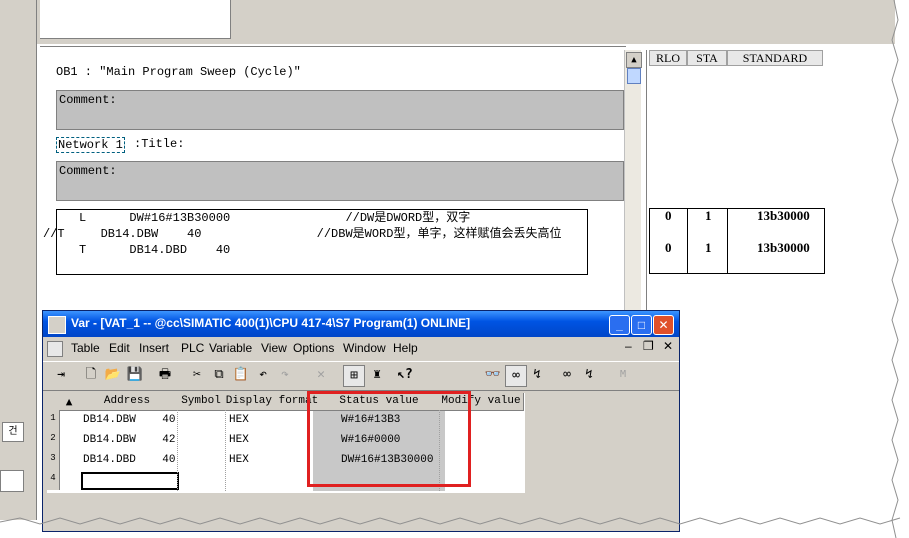 The image size is (909, 538). Describe the element at coordinates (257, 218) in the screenshot. I see `code-line-1: L DW#16#13B30000 //DW是DWORD型，双字` at that location.